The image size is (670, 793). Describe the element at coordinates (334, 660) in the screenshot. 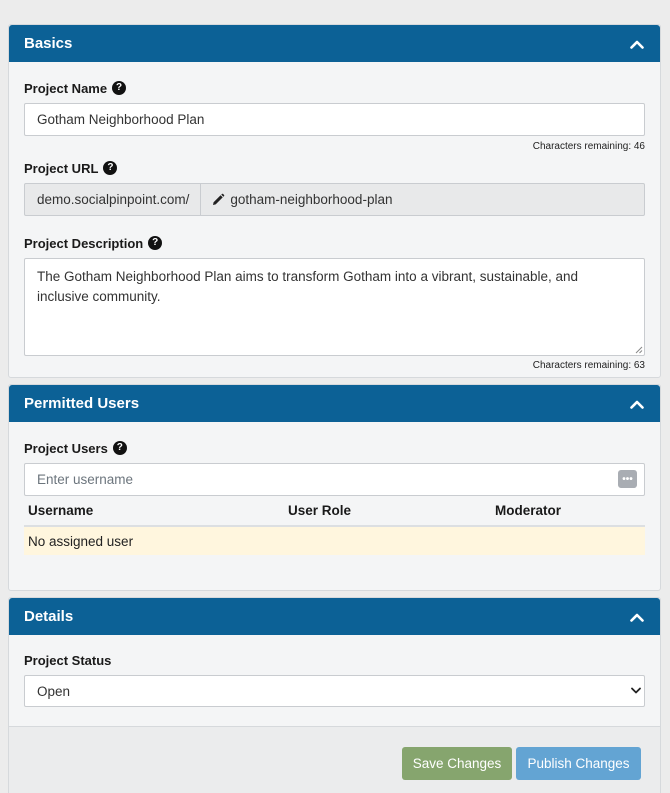

I see `project-status-label: Project Status` at that location.